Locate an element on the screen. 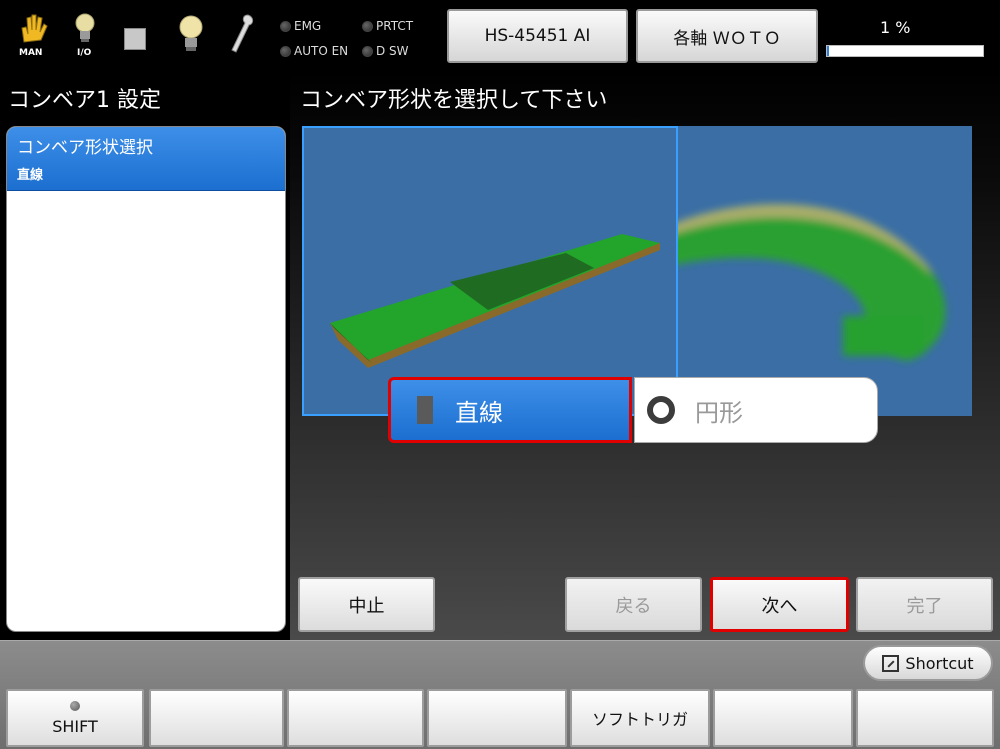 The height and width of the screenshot is (749, 1000). f5-soft-trigger-key: ソフトトリガ is located at coordinates (640, 718).